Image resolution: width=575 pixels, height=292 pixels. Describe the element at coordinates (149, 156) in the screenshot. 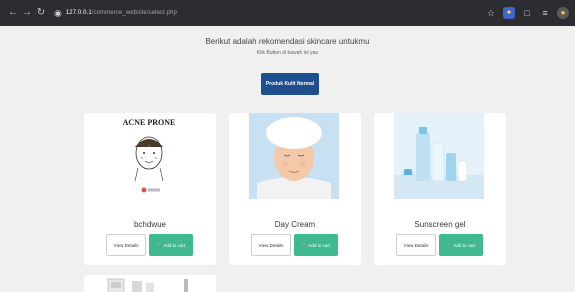

I see `product-image: ACNE PRONE` at that location.